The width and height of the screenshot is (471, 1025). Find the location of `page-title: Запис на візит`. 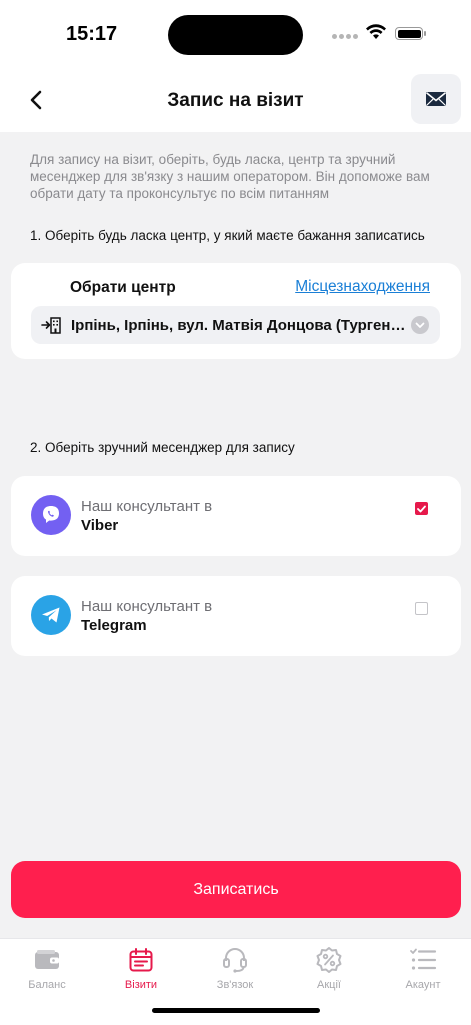

page-title: Запис на візит is located at coordinates (235, 100).